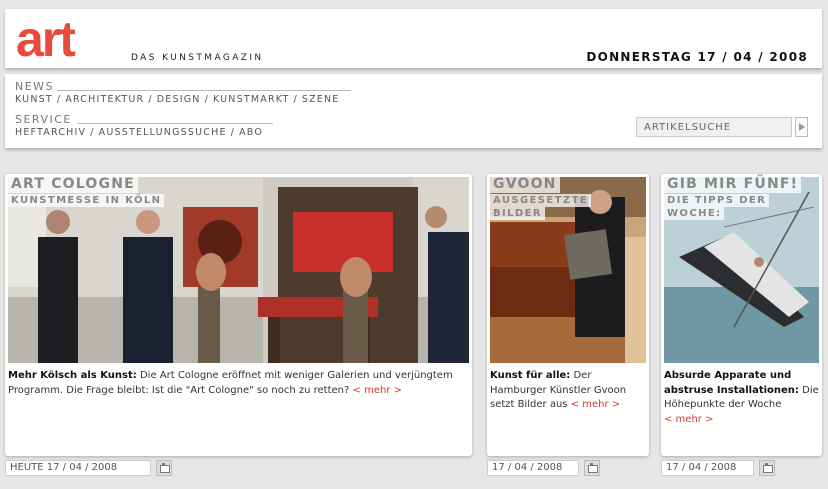 Image resolution: width=828 pixels, height=489 pixels. What do you see at coordinates (733, 184) in the screenshot?
I see `card-title: GIB MIR FÜNF!` at bounding box center [733, 184].